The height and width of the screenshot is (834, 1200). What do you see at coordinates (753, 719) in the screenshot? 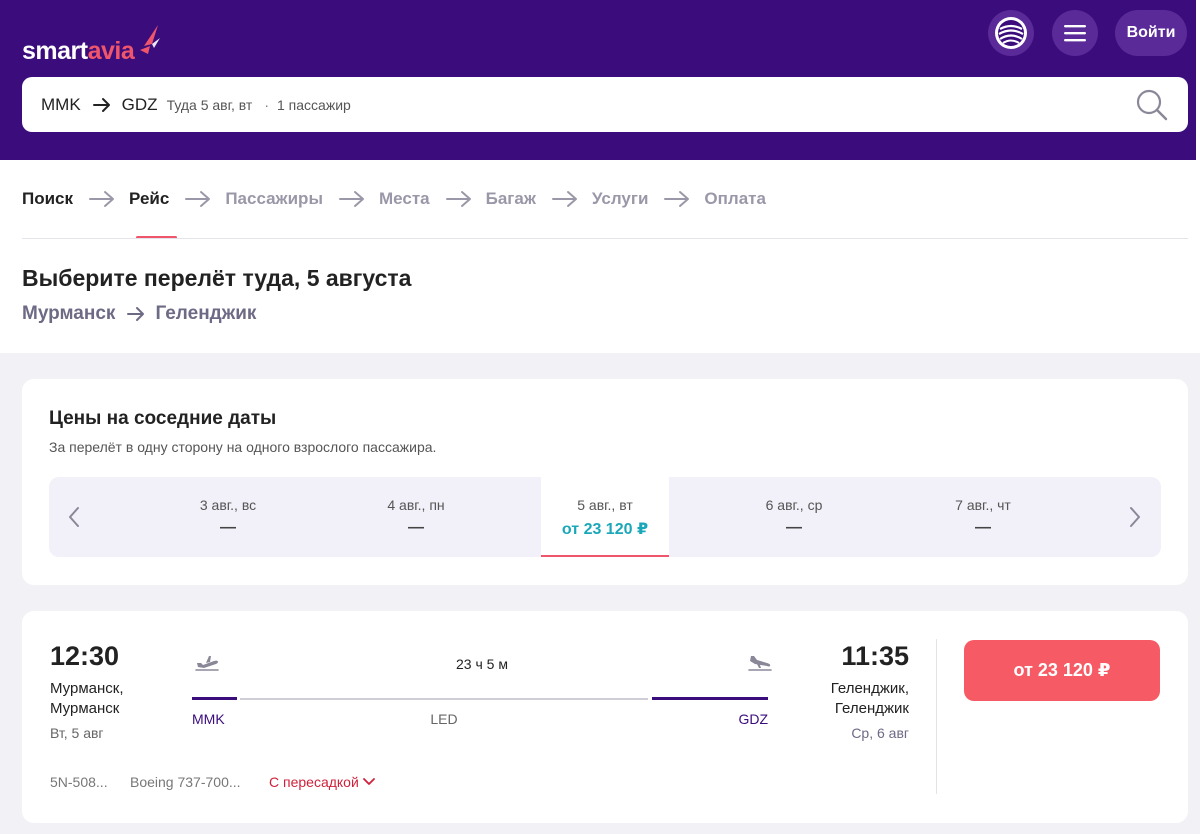
I see `arrival-airport-code: GDZ` at bounding box center [753, 719].